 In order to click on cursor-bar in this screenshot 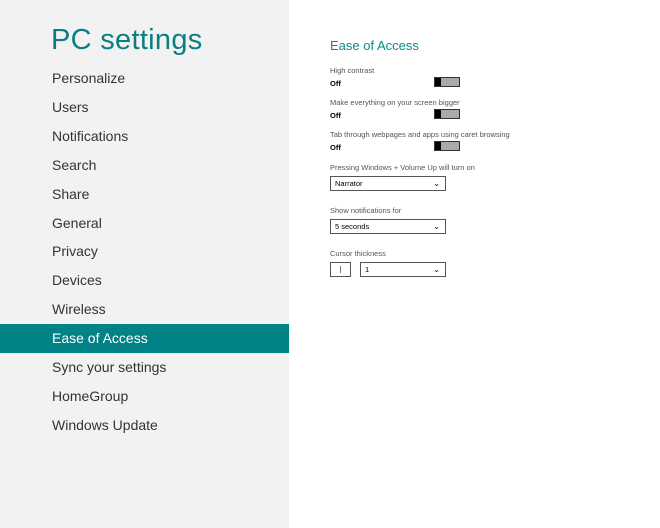, I will do `click(340, 269)`.